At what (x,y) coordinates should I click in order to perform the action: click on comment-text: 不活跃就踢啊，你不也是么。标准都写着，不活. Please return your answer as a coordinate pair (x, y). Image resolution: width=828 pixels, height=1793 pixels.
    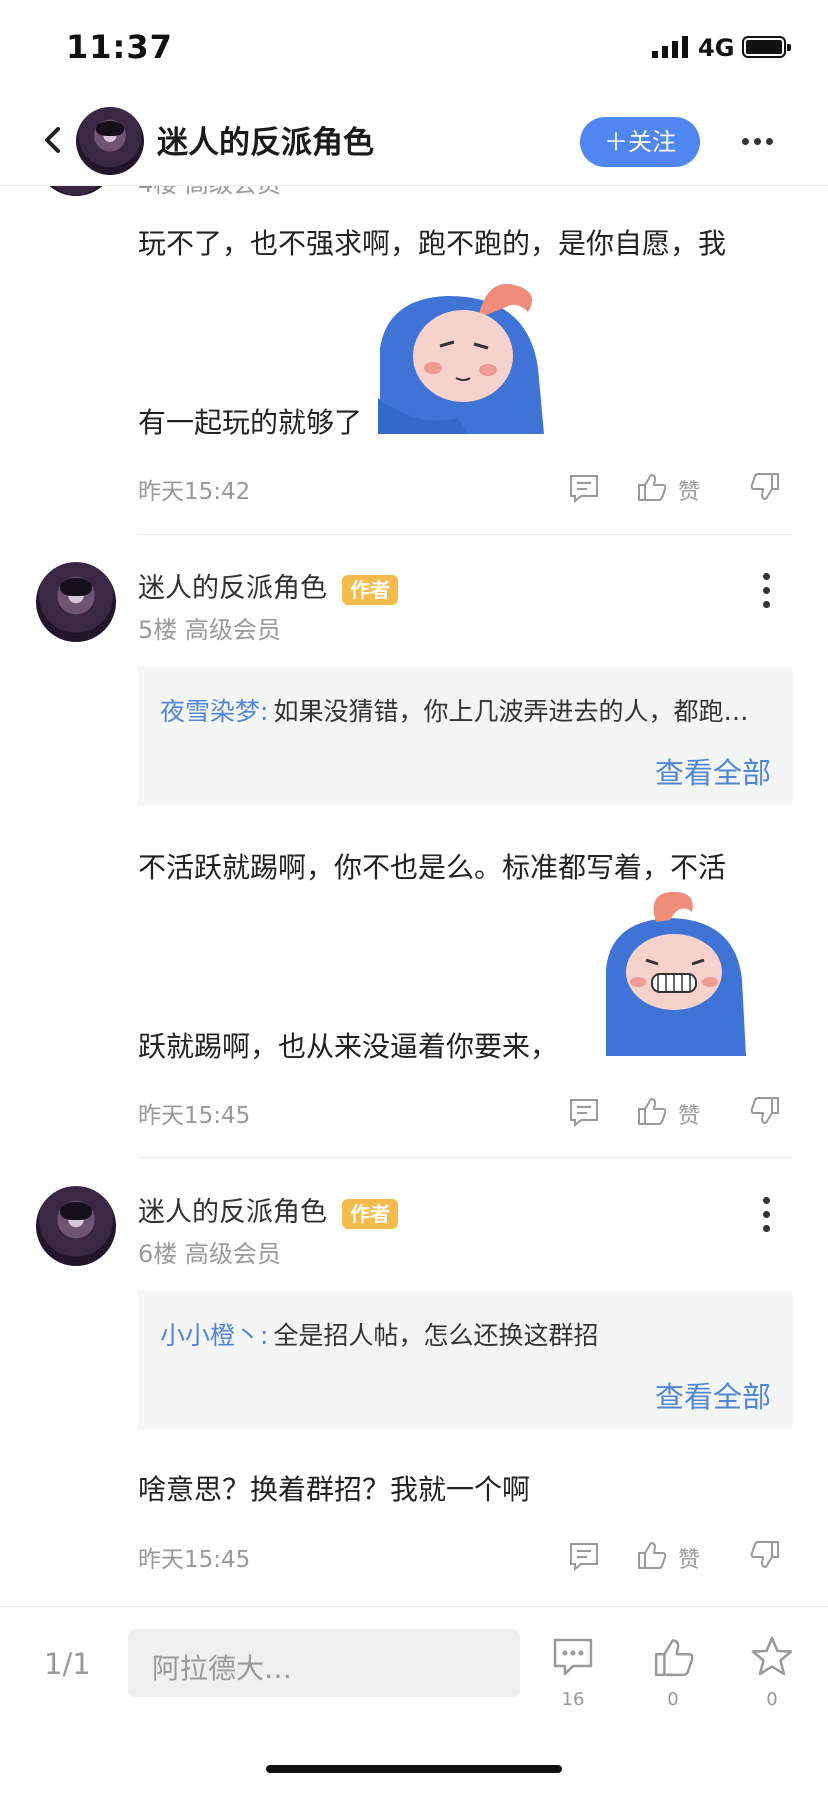
    Looking at the image, I should click on (432, 867).